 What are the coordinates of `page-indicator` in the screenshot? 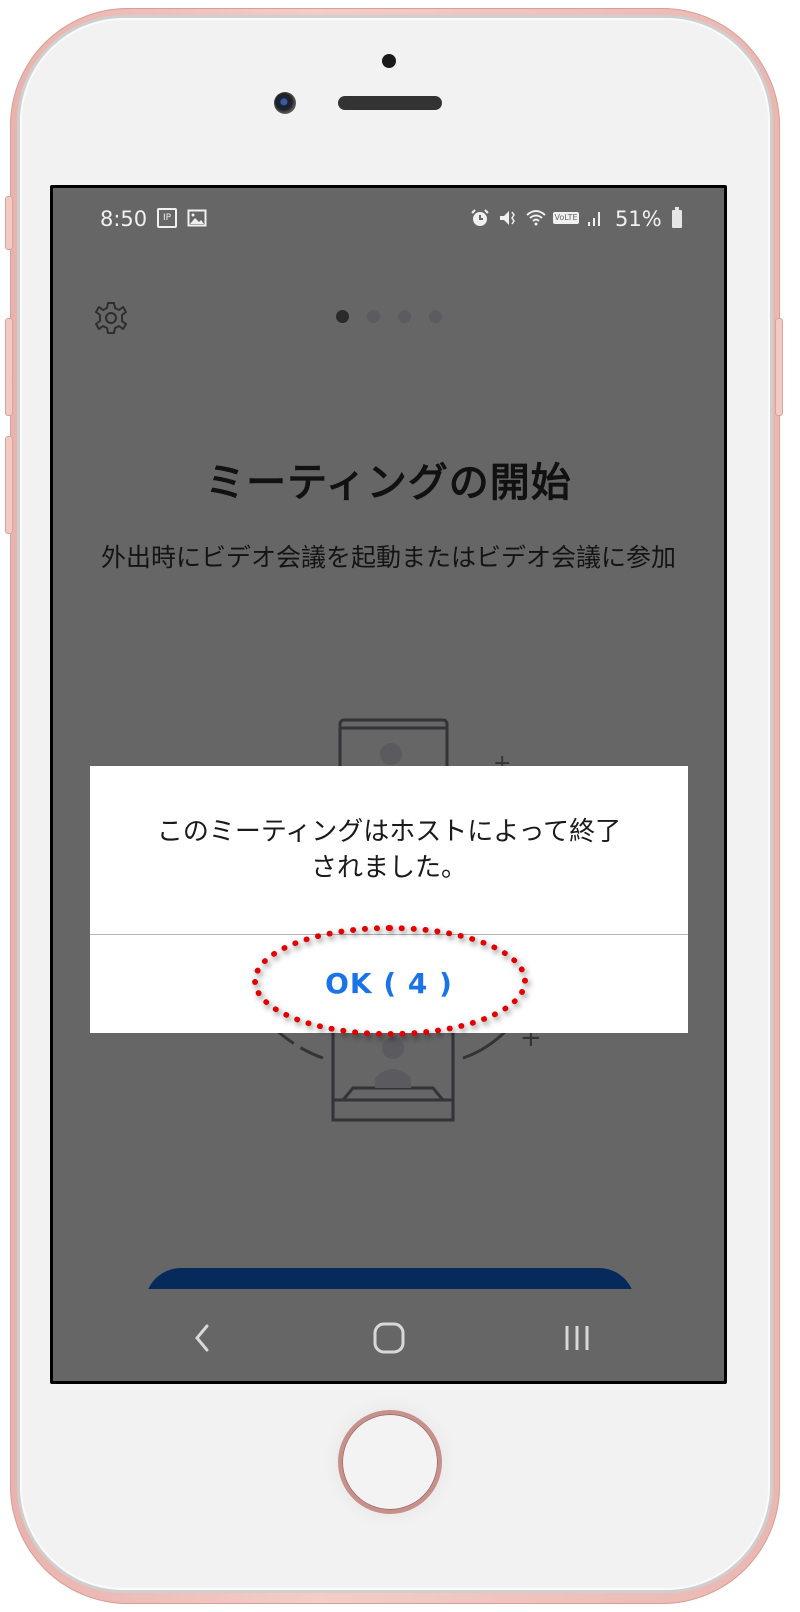 It's located at (389, 316).